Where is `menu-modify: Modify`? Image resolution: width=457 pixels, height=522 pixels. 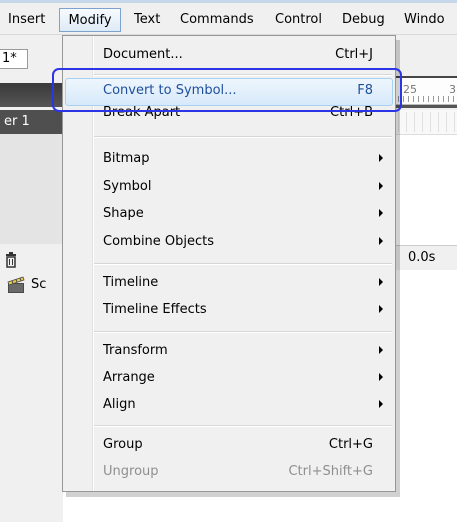 menu-modify: Modify is located at coordinates (90, 20).